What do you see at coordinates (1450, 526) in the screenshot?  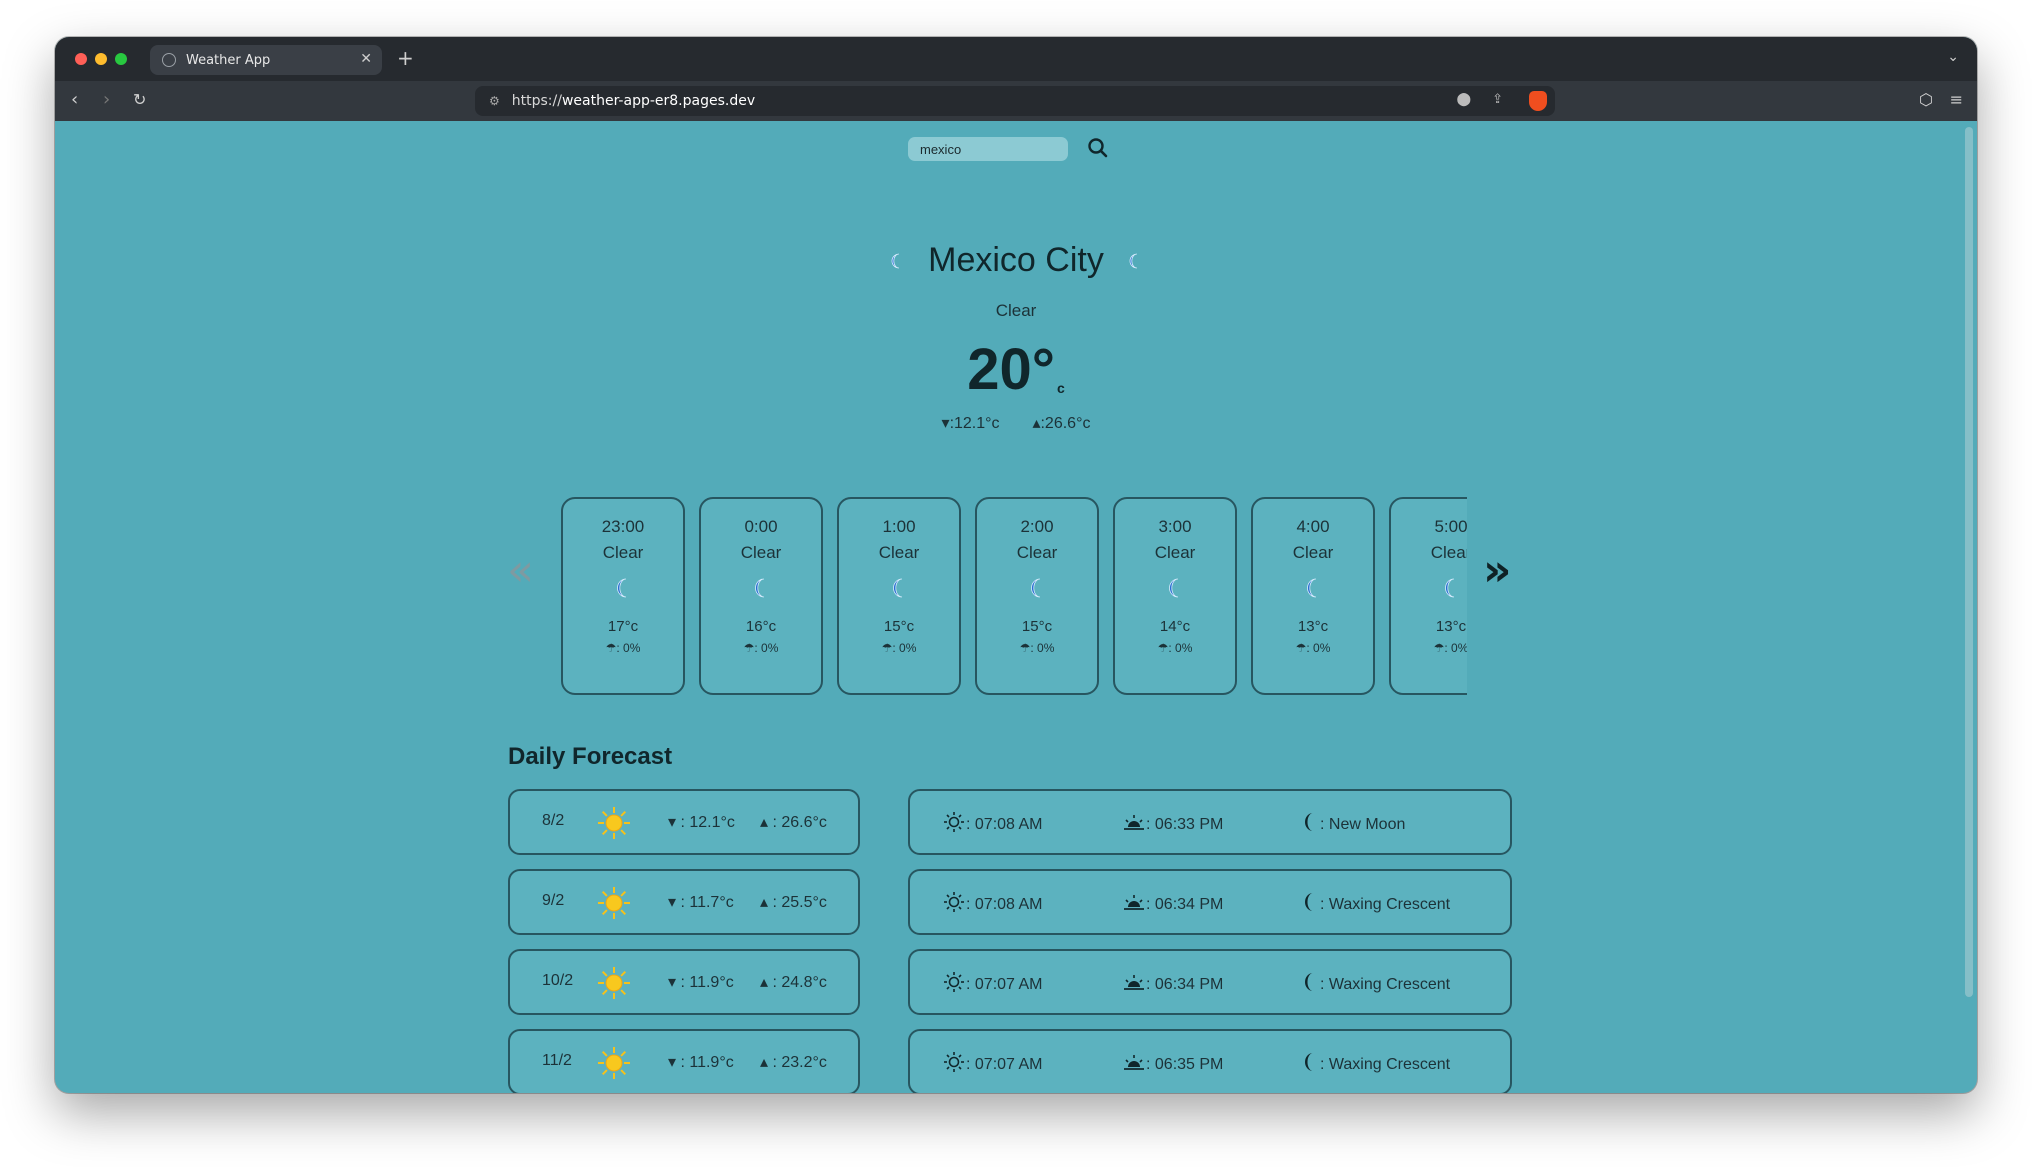 I see `hour-time: 5:00` at bounding box center [1450, 526].